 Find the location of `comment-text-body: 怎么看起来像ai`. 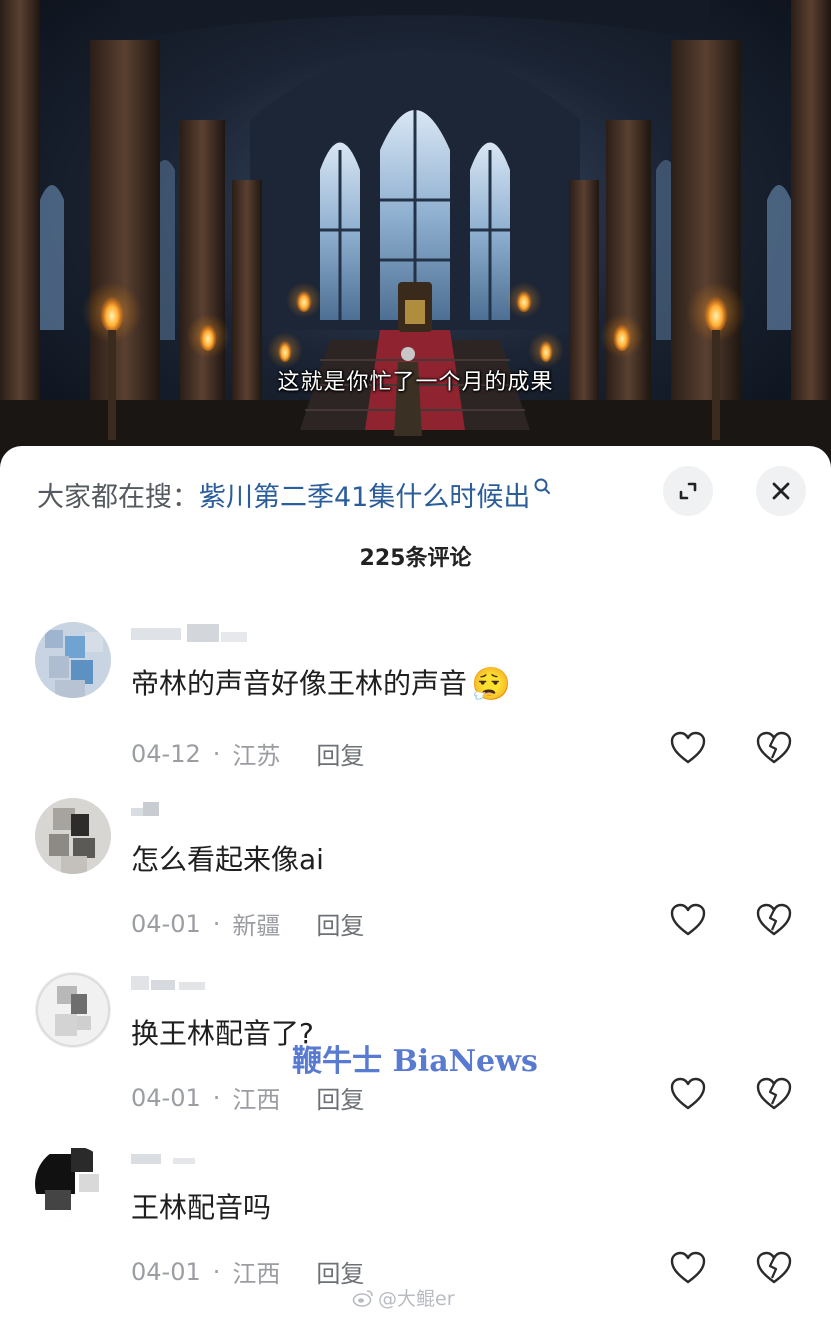

comment-text-body: 怎么看起来像ai is located at coordinates (227, 859).